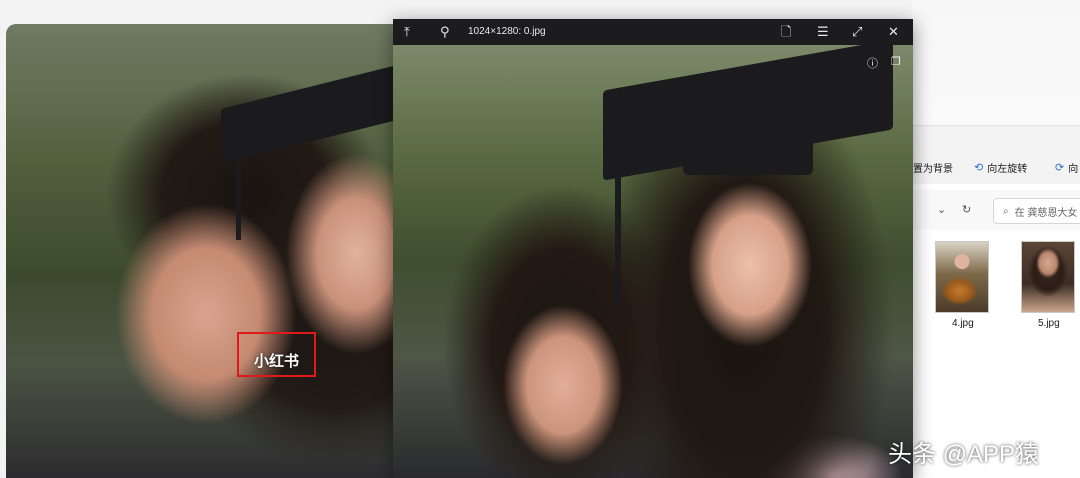 This screenshot has height=478, width=1080. Describe the element at coordinates (445, 32) in the screenshot. I see `pin-icon: ⚲` at that location.